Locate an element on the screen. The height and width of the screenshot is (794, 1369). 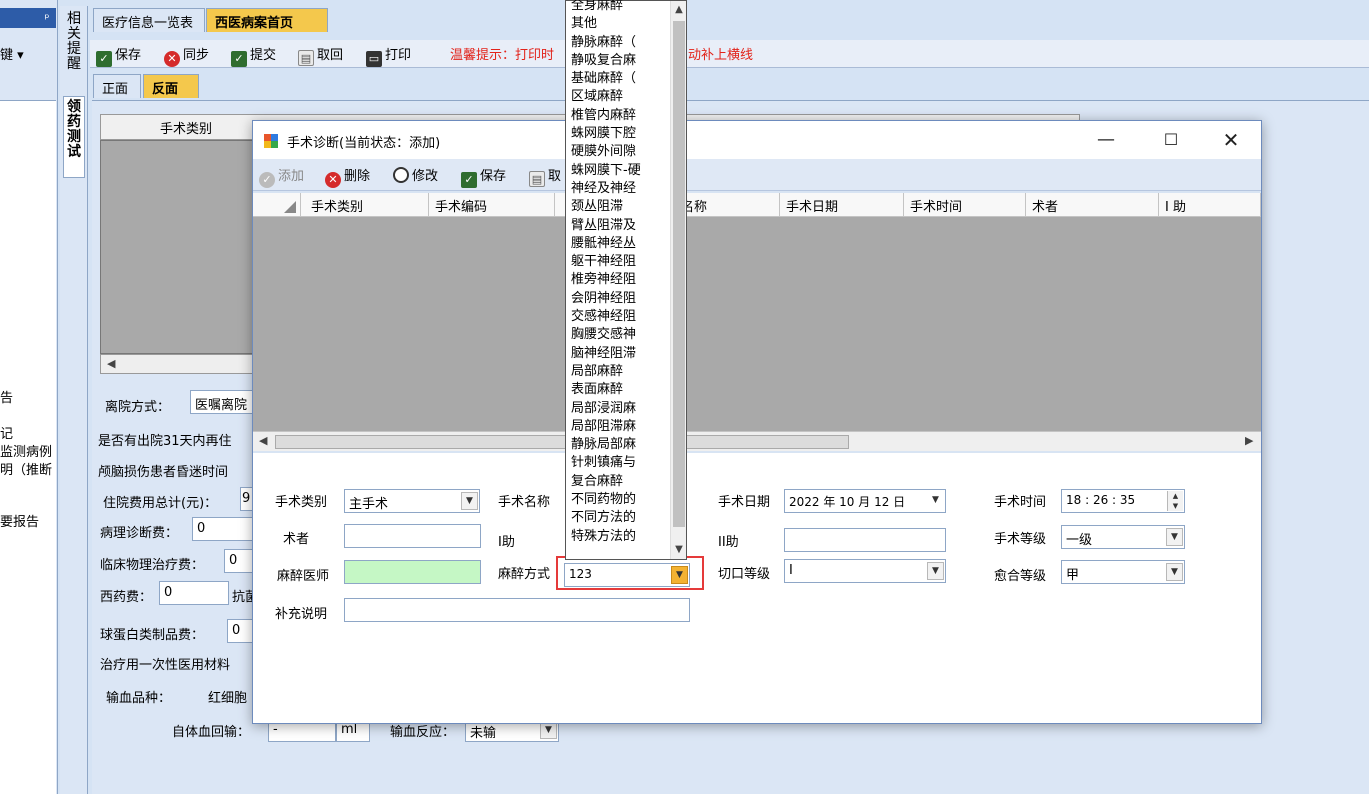
dropdown-option: 全身麻醉 is located at coordinates (619, 7).